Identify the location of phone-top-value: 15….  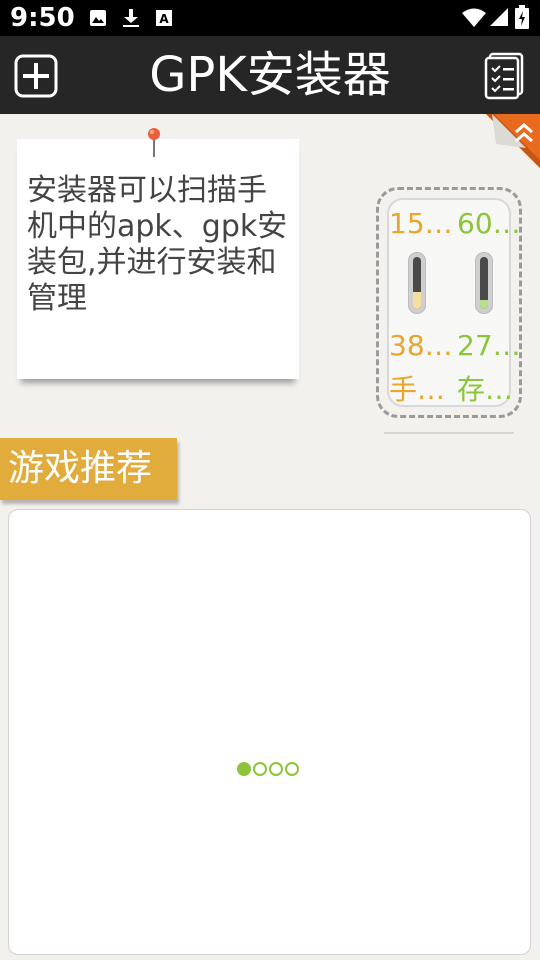
(421, 223).